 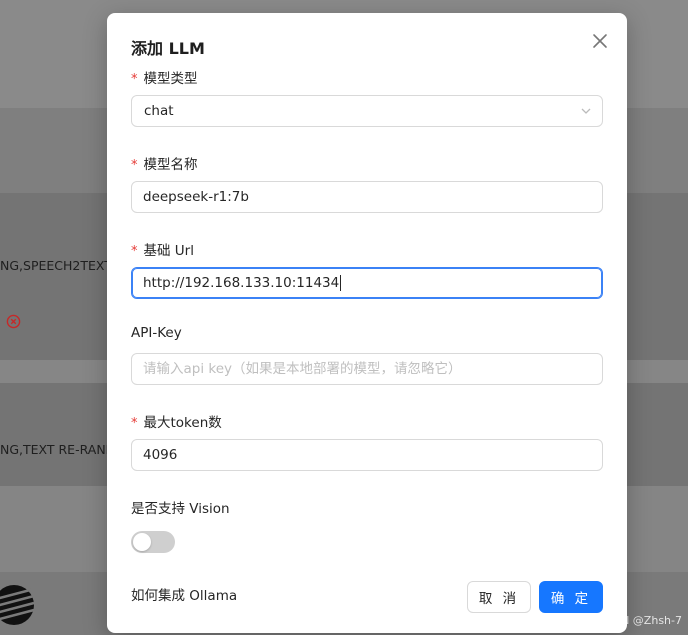 What do you see at coordinates (341, 283) in the screenshot?
I see `text-caret` at bounding box center [341, 283].